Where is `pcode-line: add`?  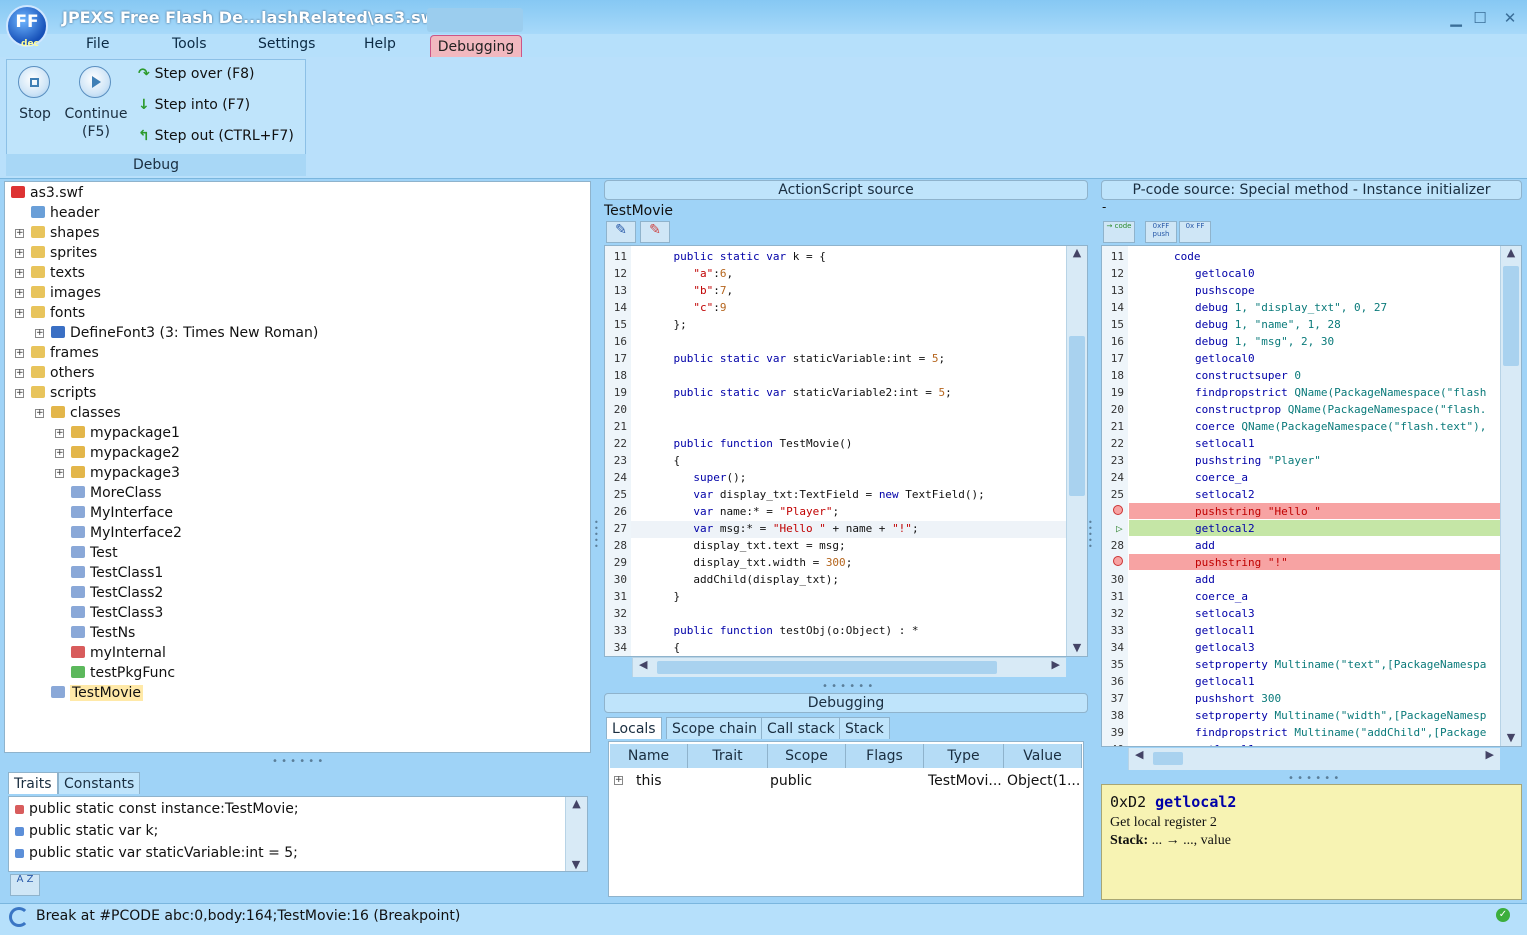
pcode-line: add is located at coordinates (1208, 545).